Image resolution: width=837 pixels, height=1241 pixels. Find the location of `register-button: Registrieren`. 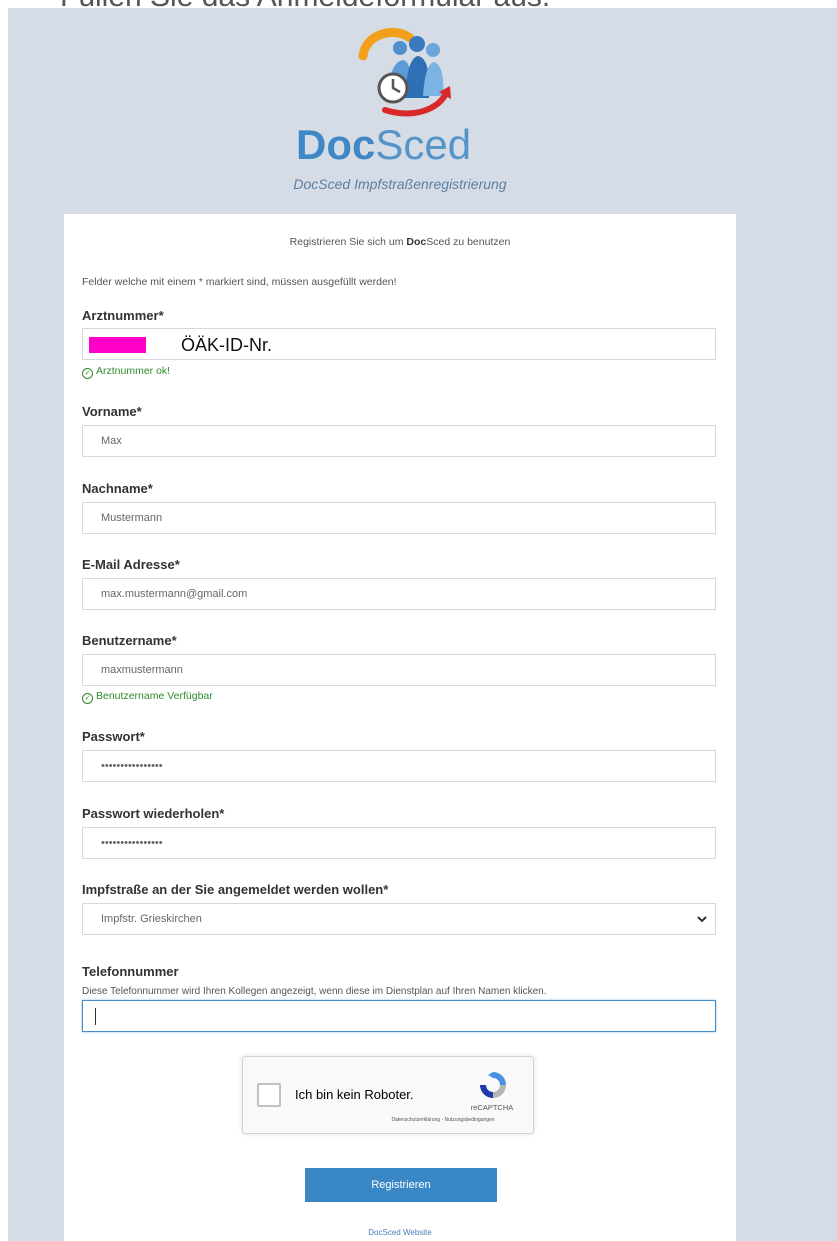

register-button: Registrieren is located at coordinates (401, 1185).